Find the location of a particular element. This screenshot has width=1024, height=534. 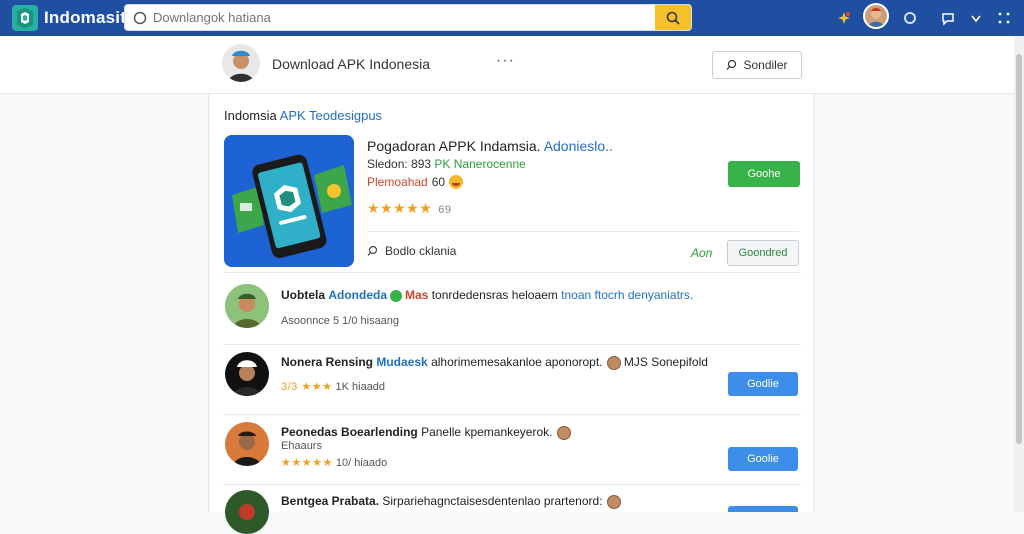

top-bar: Indomasit is located at coordinates (512, 18).